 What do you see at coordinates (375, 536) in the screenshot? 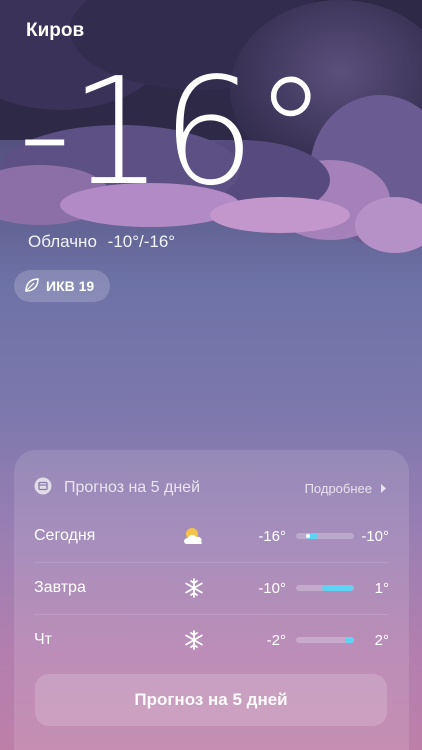
I see `high-temp: -10°` at bounding box center [375, 536].